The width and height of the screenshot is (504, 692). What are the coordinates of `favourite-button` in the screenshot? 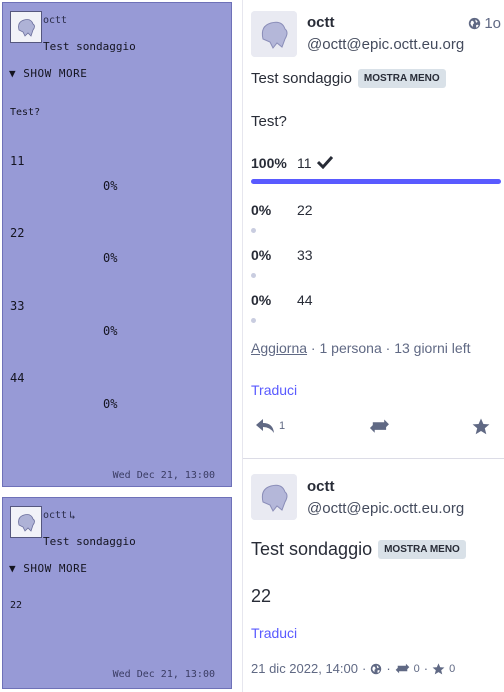 It's located at (481, 426).